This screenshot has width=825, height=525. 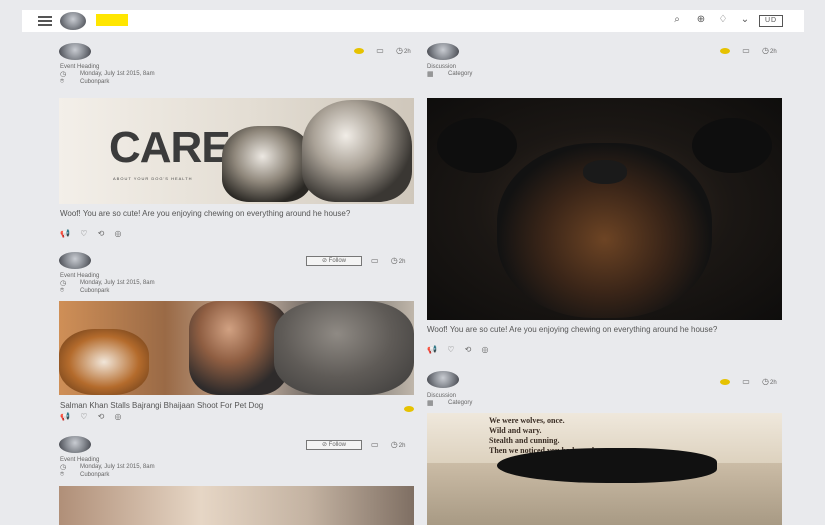 I want to click on logo-mark, so click(x=112, y=20).